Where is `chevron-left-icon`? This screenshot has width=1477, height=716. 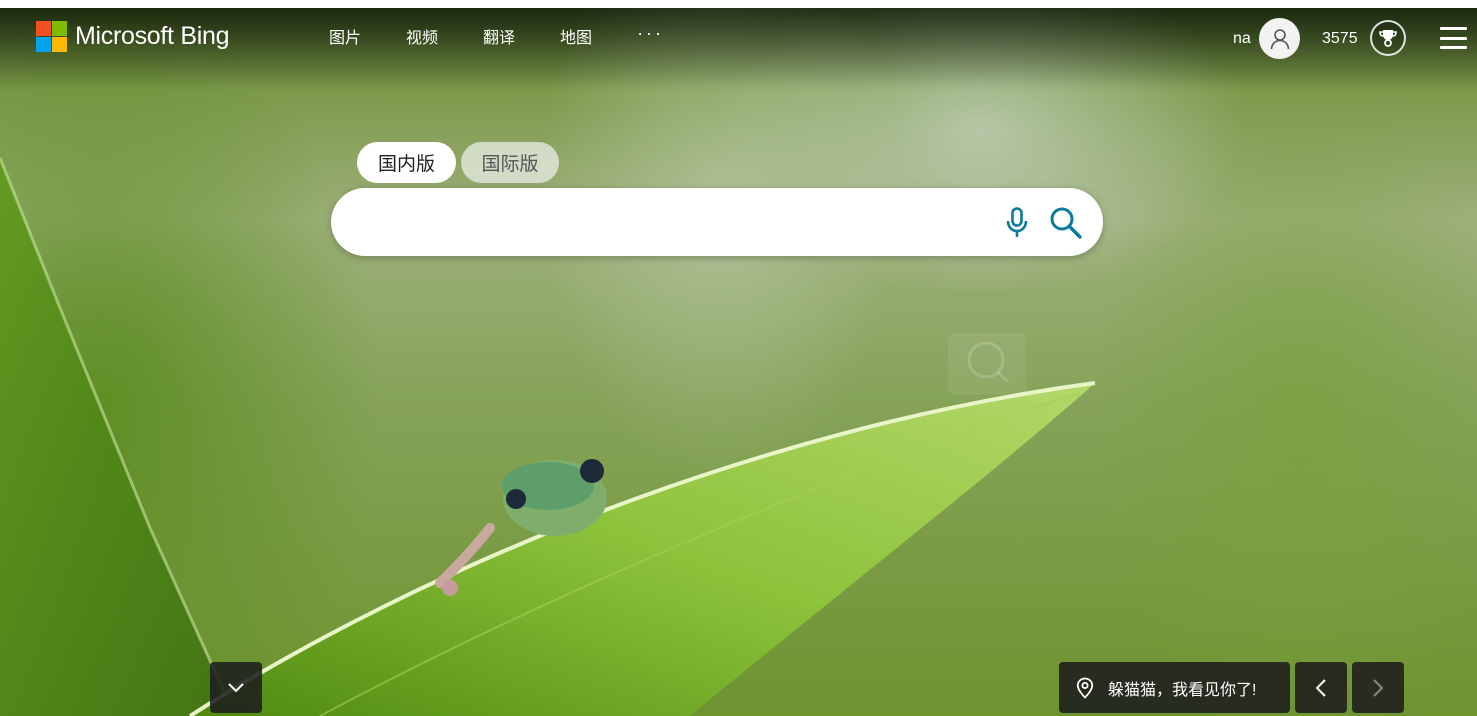 chevron-left-icon is located at coordinates (1320, 687).